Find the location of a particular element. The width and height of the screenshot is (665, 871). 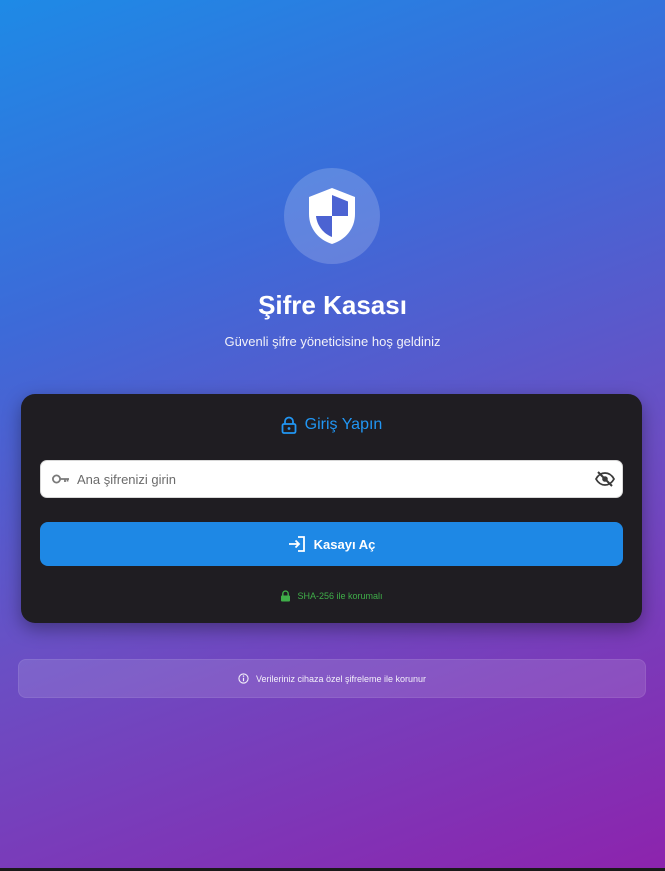

master-password-input is located at coordinates (332, 479).